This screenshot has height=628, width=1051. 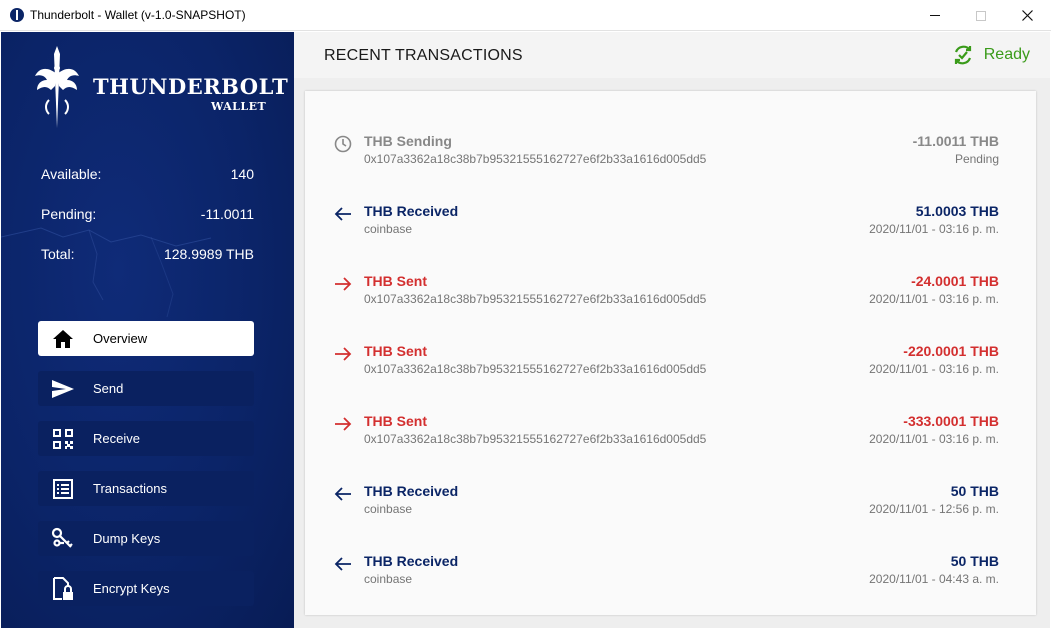 What do you see at coordinates (955, 281) in the screenshot?
I see `transaction-amount: -24.0001 THB` at bounding box center [955, 281].